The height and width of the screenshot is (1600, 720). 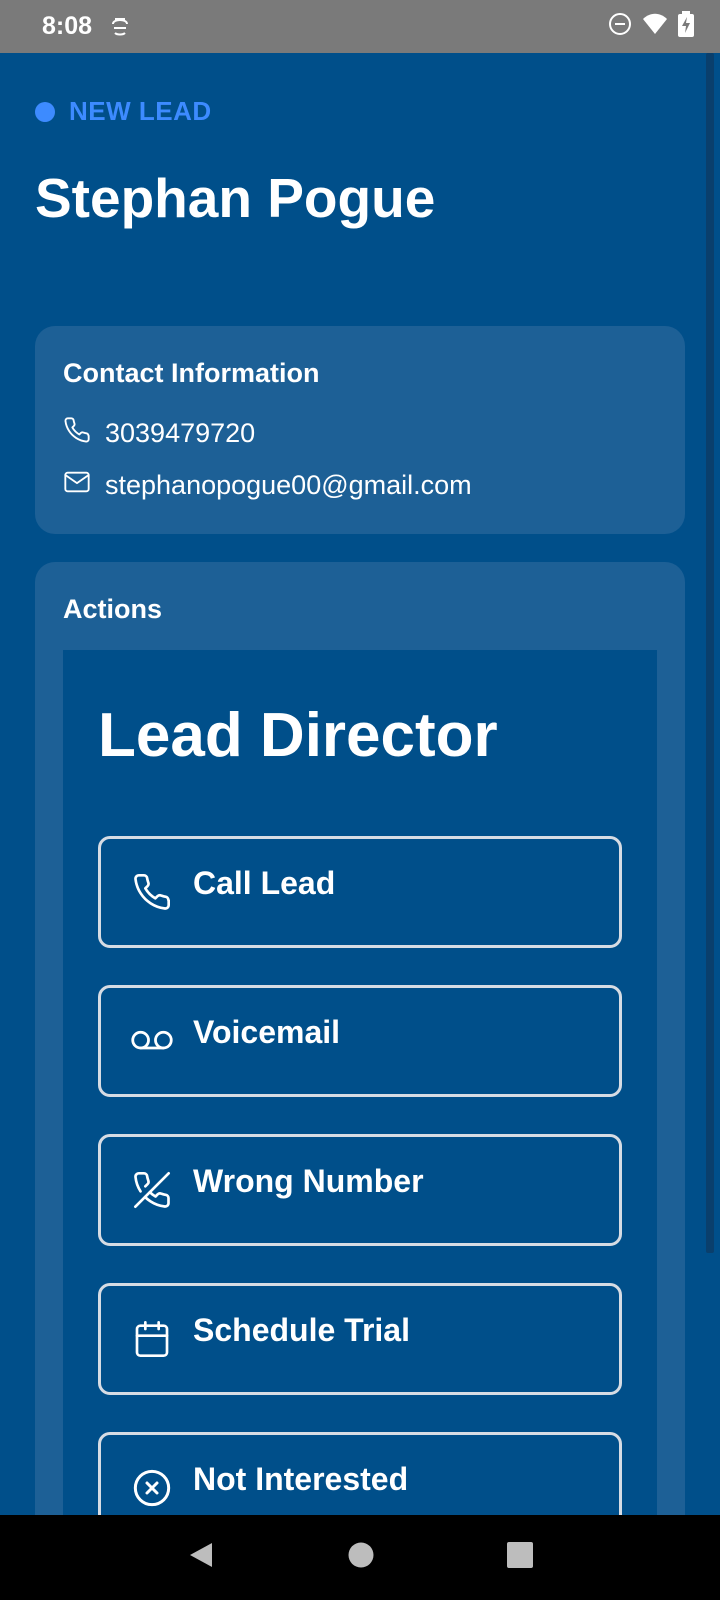 I want to click on app-notification-icon, so click(x=120, y=27).